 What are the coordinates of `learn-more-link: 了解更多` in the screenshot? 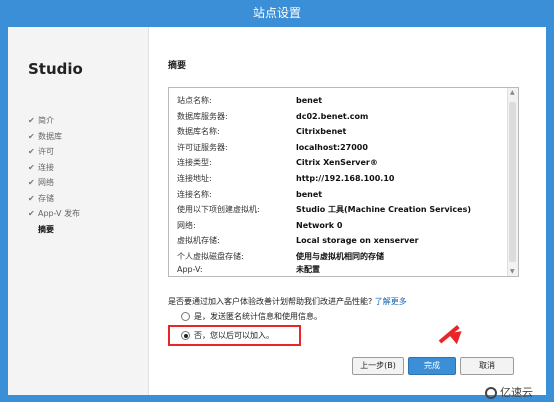 It's located at (391, 301).